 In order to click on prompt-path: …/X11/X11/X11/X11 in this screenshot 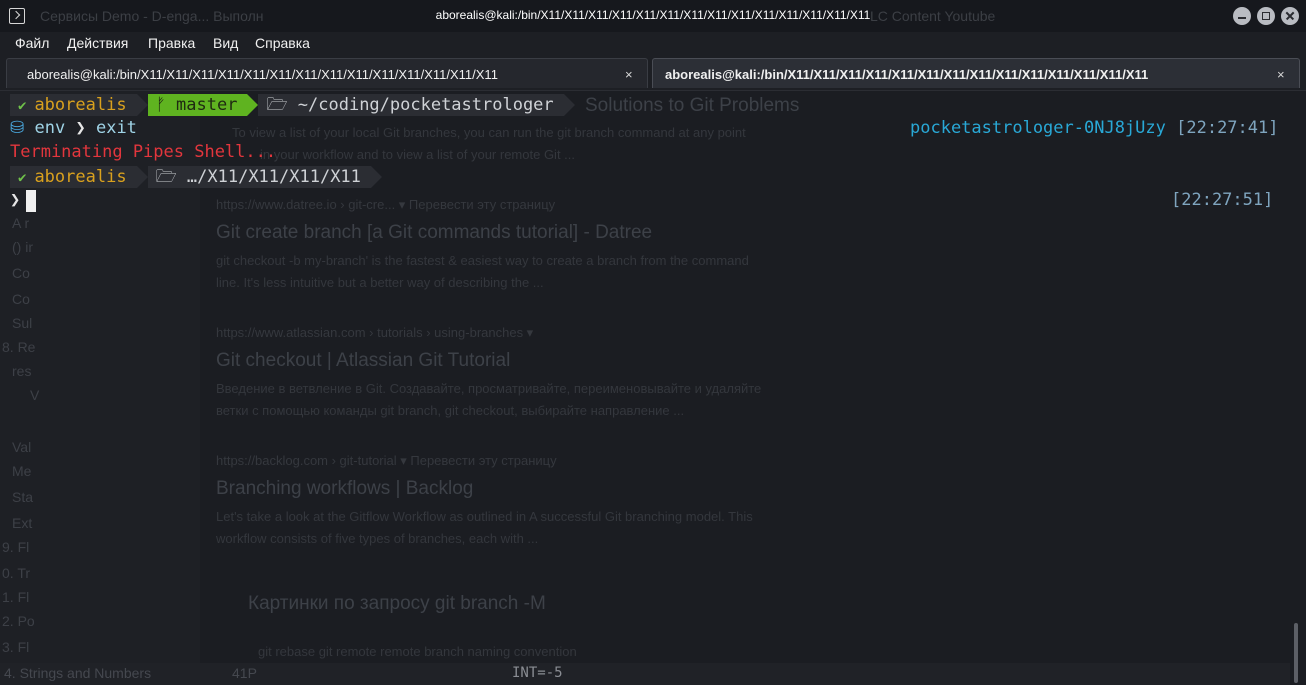, I will do `click(273, 177)`.